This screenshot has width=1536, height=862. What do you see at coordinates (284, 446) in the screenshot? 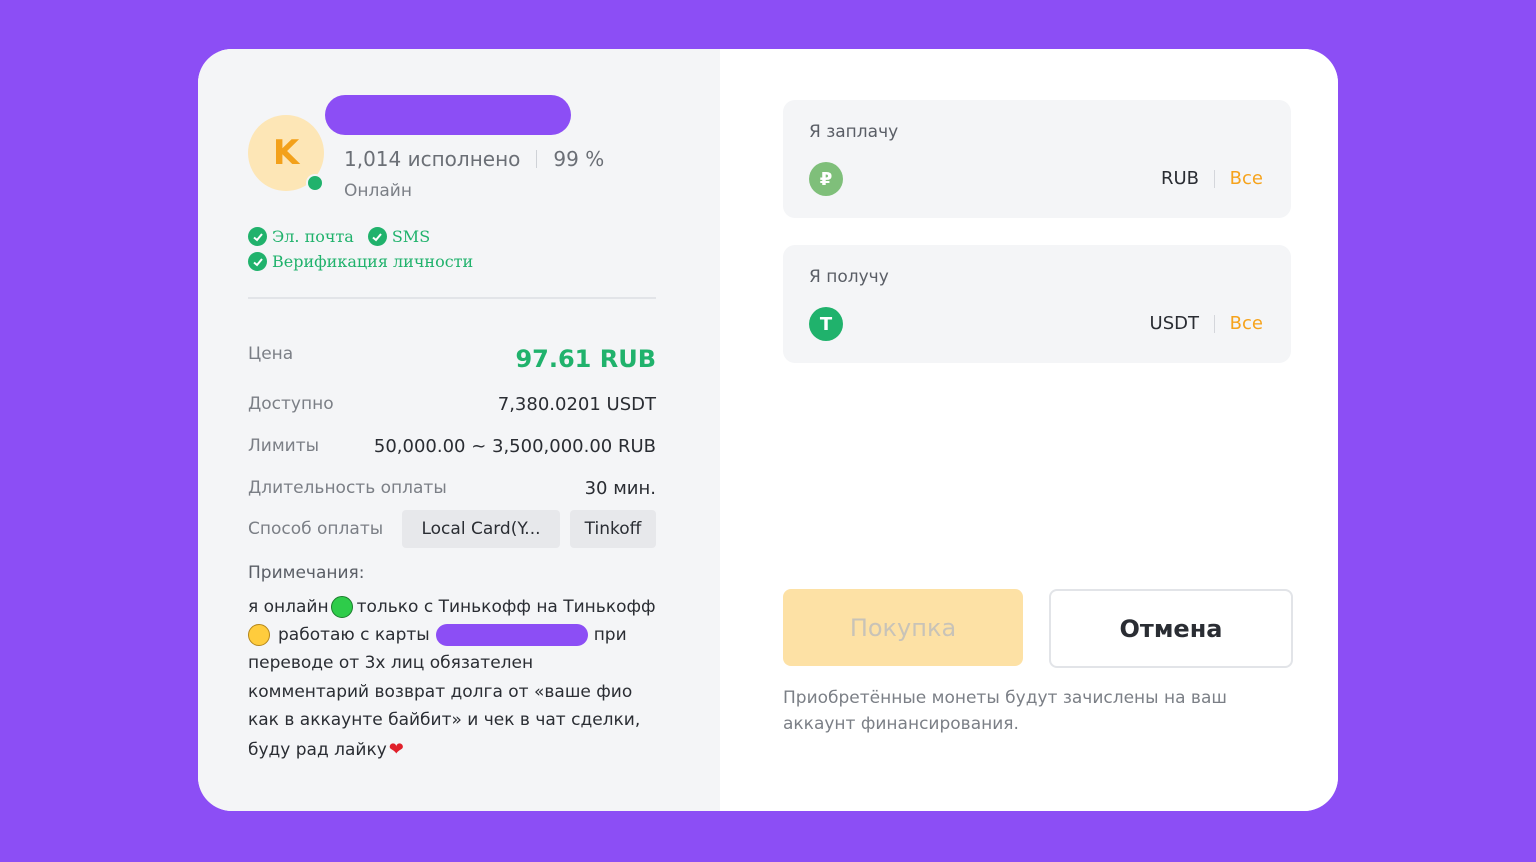
I see `limits-label: Лимиты` at bounding box center [284, 446].